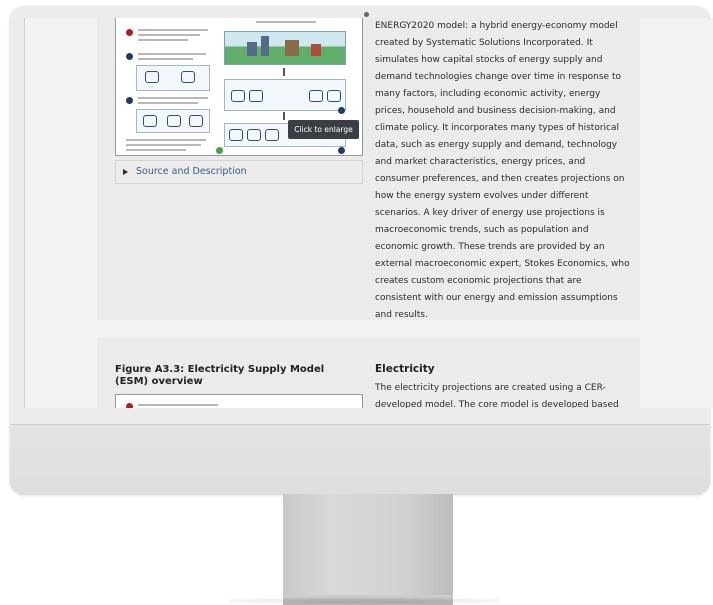 Image resolution: width=713 pixels, height=605 pixels. What do you see at coordinates (254, 135) in the screenshot?
I see `flame-icon` at bounding box center [254, 135].